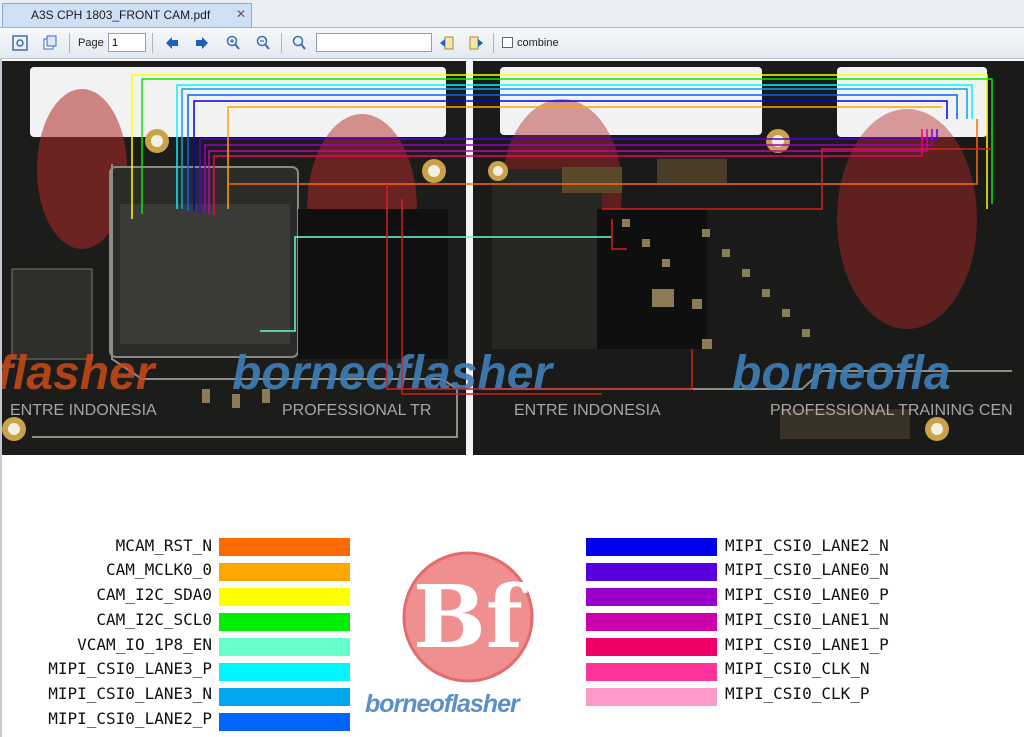 This screenshot has height=737, width=1024. I want to click on close-tab-icon: ✕, so click(241, 14).